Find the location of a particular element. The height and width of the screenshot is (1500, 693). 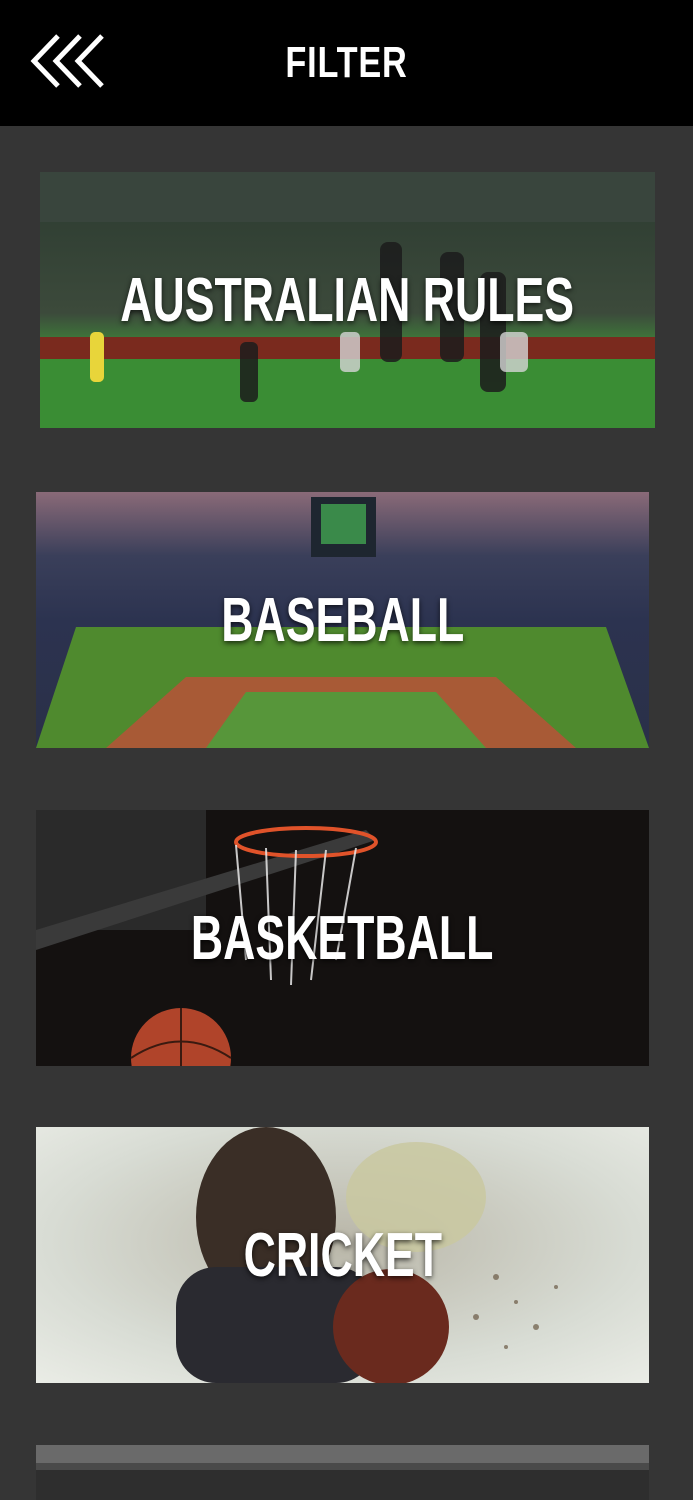

page-title: FILTER is located at coordinates (346, 62).